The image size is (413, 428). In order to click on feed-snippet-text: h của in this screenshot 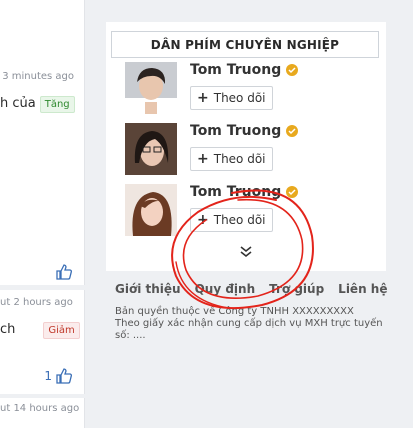, I will do `click(18, 103)`.